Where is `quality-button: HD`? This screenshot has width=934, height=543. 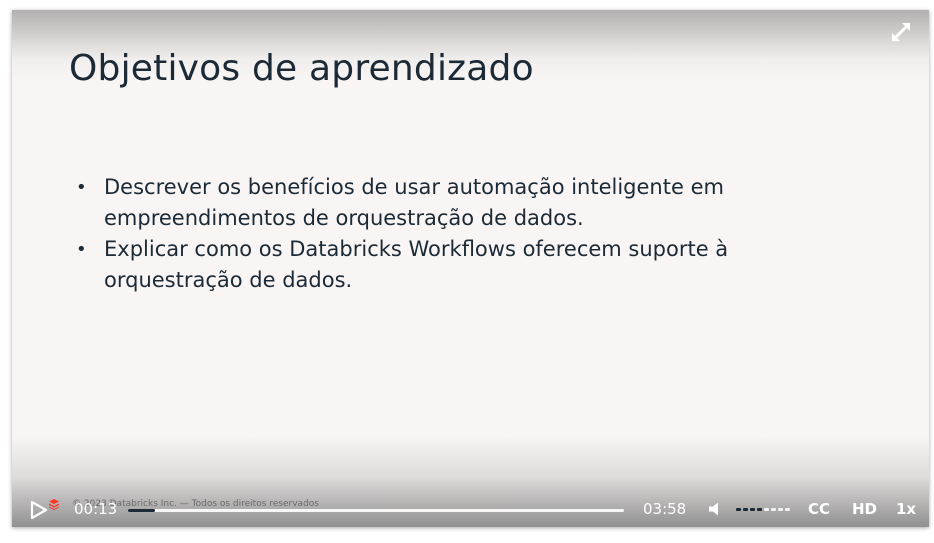 quality-button: HD is located at coordinates (864, 509).